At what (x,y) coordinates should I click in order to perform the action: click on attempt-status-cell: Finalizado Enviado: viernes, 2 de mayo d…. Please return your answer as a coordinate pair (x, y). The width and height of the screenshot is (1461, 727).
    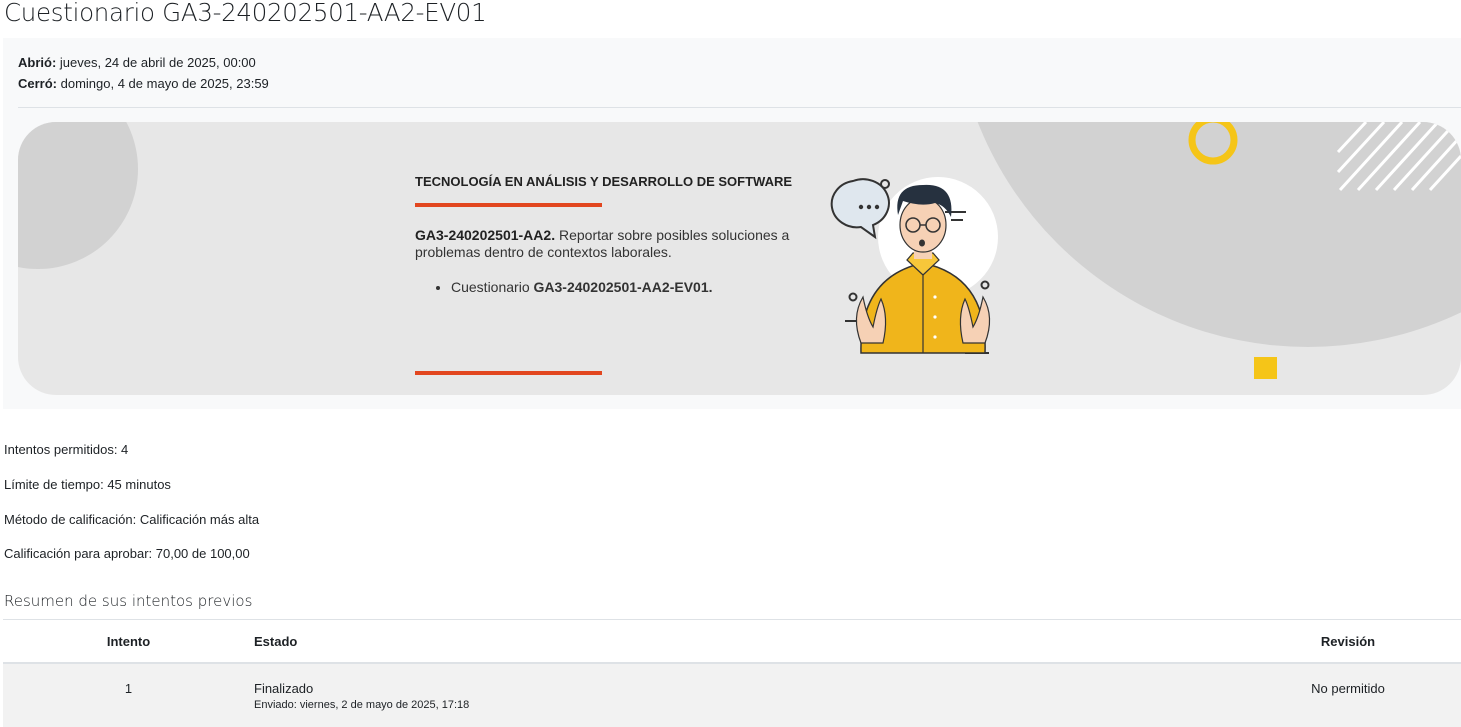
    Looking at the image, I should click on (744, 695).